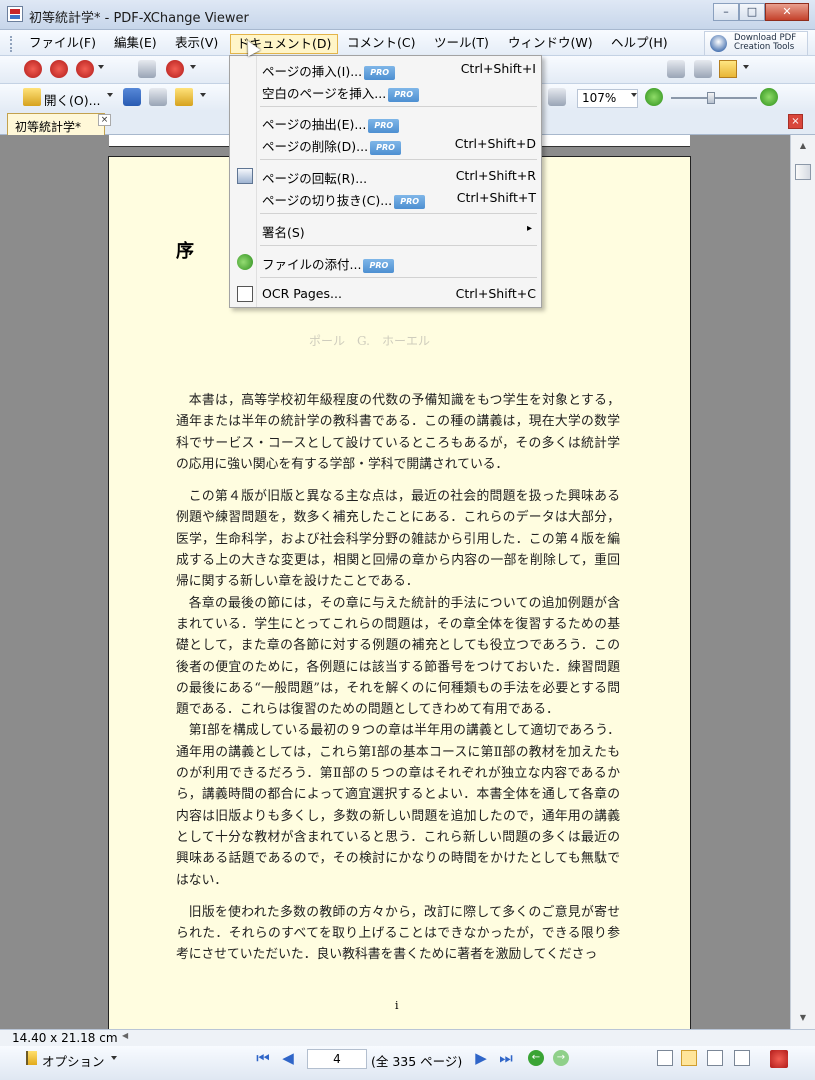 This screenshot has height=1080, width=815. Describe the element at coordinates (495, 175) in the screenshot. I see `menu-item-shortcut: Ctrl+Shift+R` at that location.